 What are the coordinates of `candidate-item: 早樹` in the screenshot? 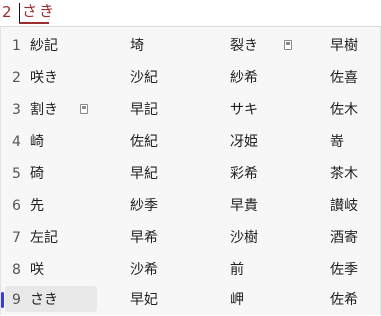 It's located at (344, 46).